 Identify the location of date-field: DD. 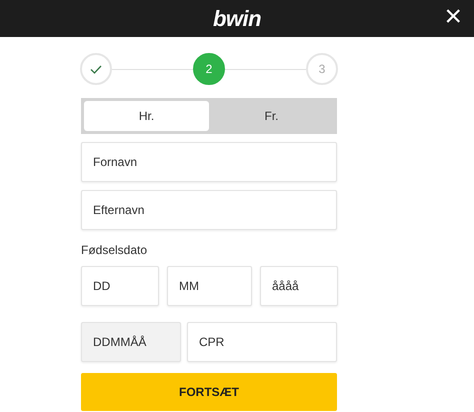
(120, 286).